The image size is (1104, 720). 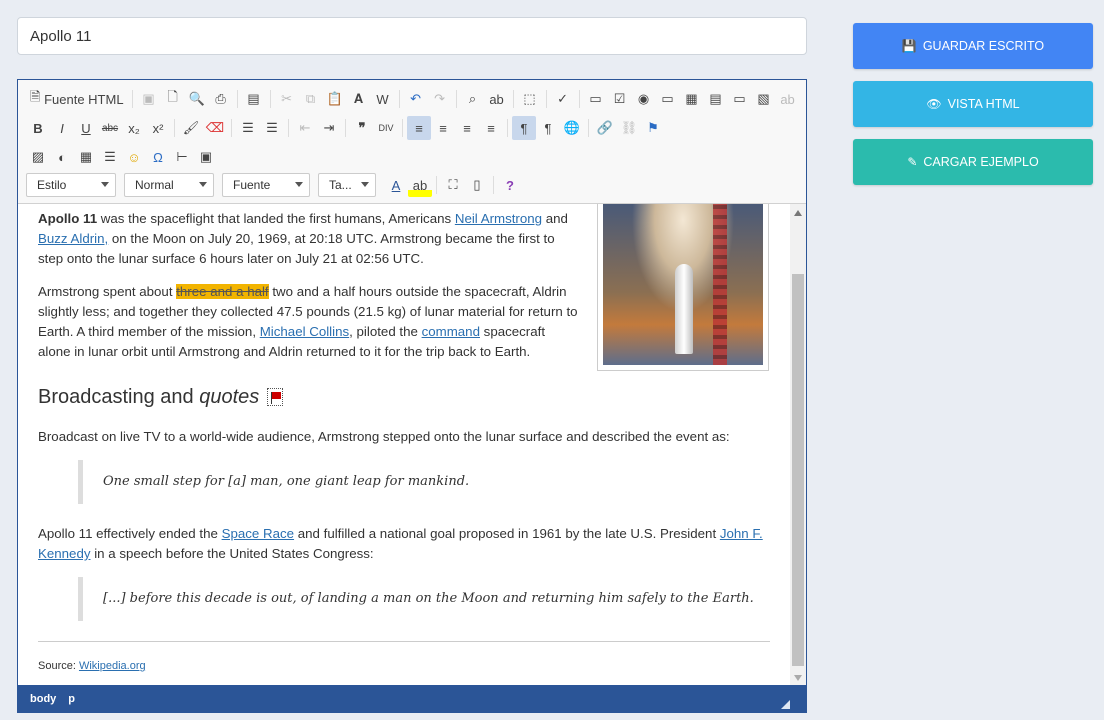 What do you see at coordinates (498, 218) in the screenshot?
I see `link-neil-armstrong: Neil Armstrong` at bounding box center [498, 218].